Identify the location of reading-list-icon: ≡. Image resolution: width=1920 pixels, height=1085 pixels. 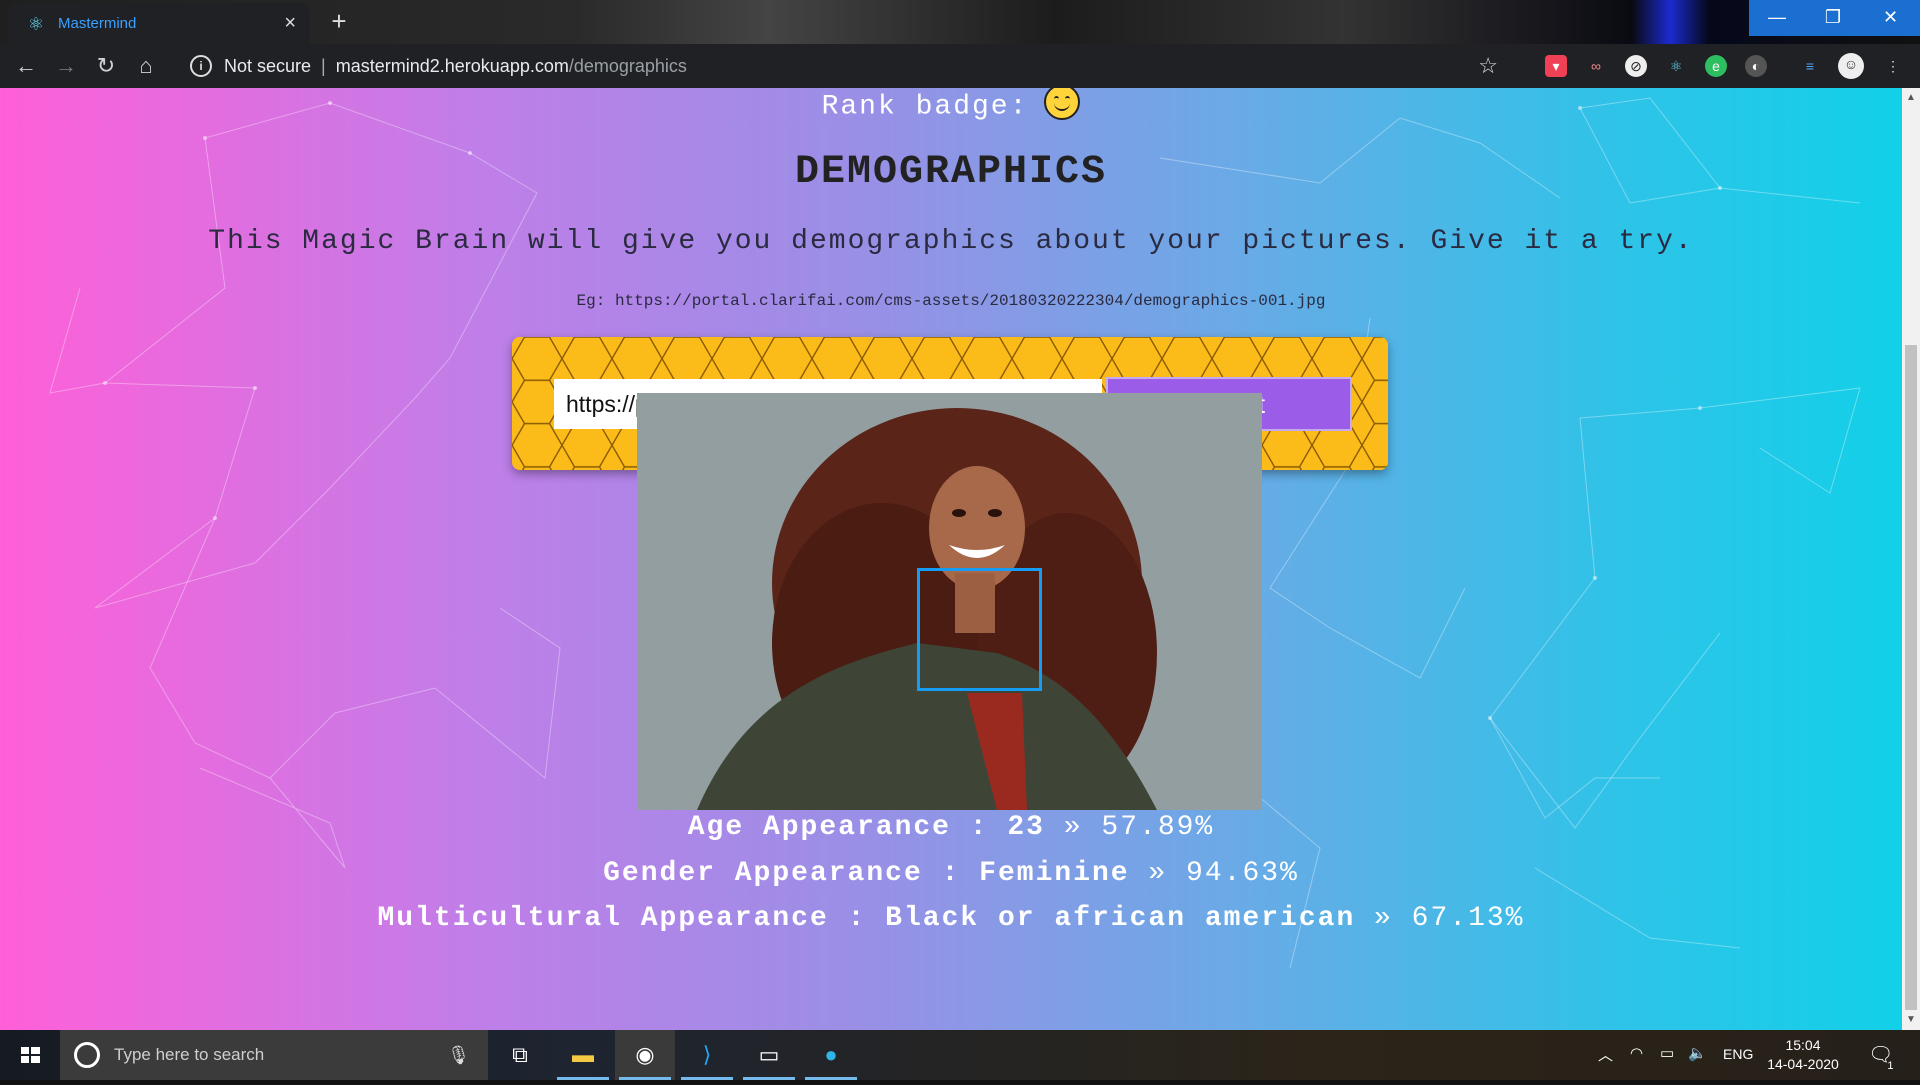
(1810, 66).